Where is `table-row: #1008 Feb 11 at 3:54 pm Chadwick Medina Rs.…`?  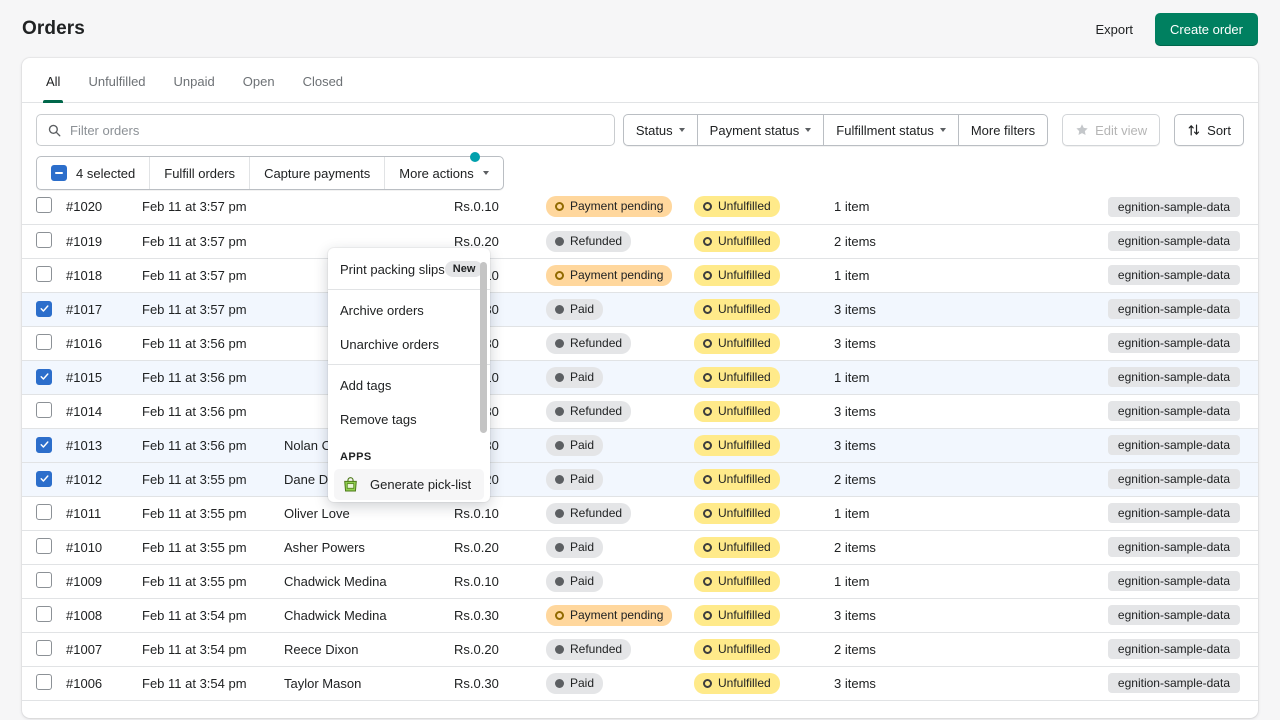
table-row: #1008 Feb 11 at 3:54 pm Chadwick Medina Rs.… is located at coordinates (640, 615).